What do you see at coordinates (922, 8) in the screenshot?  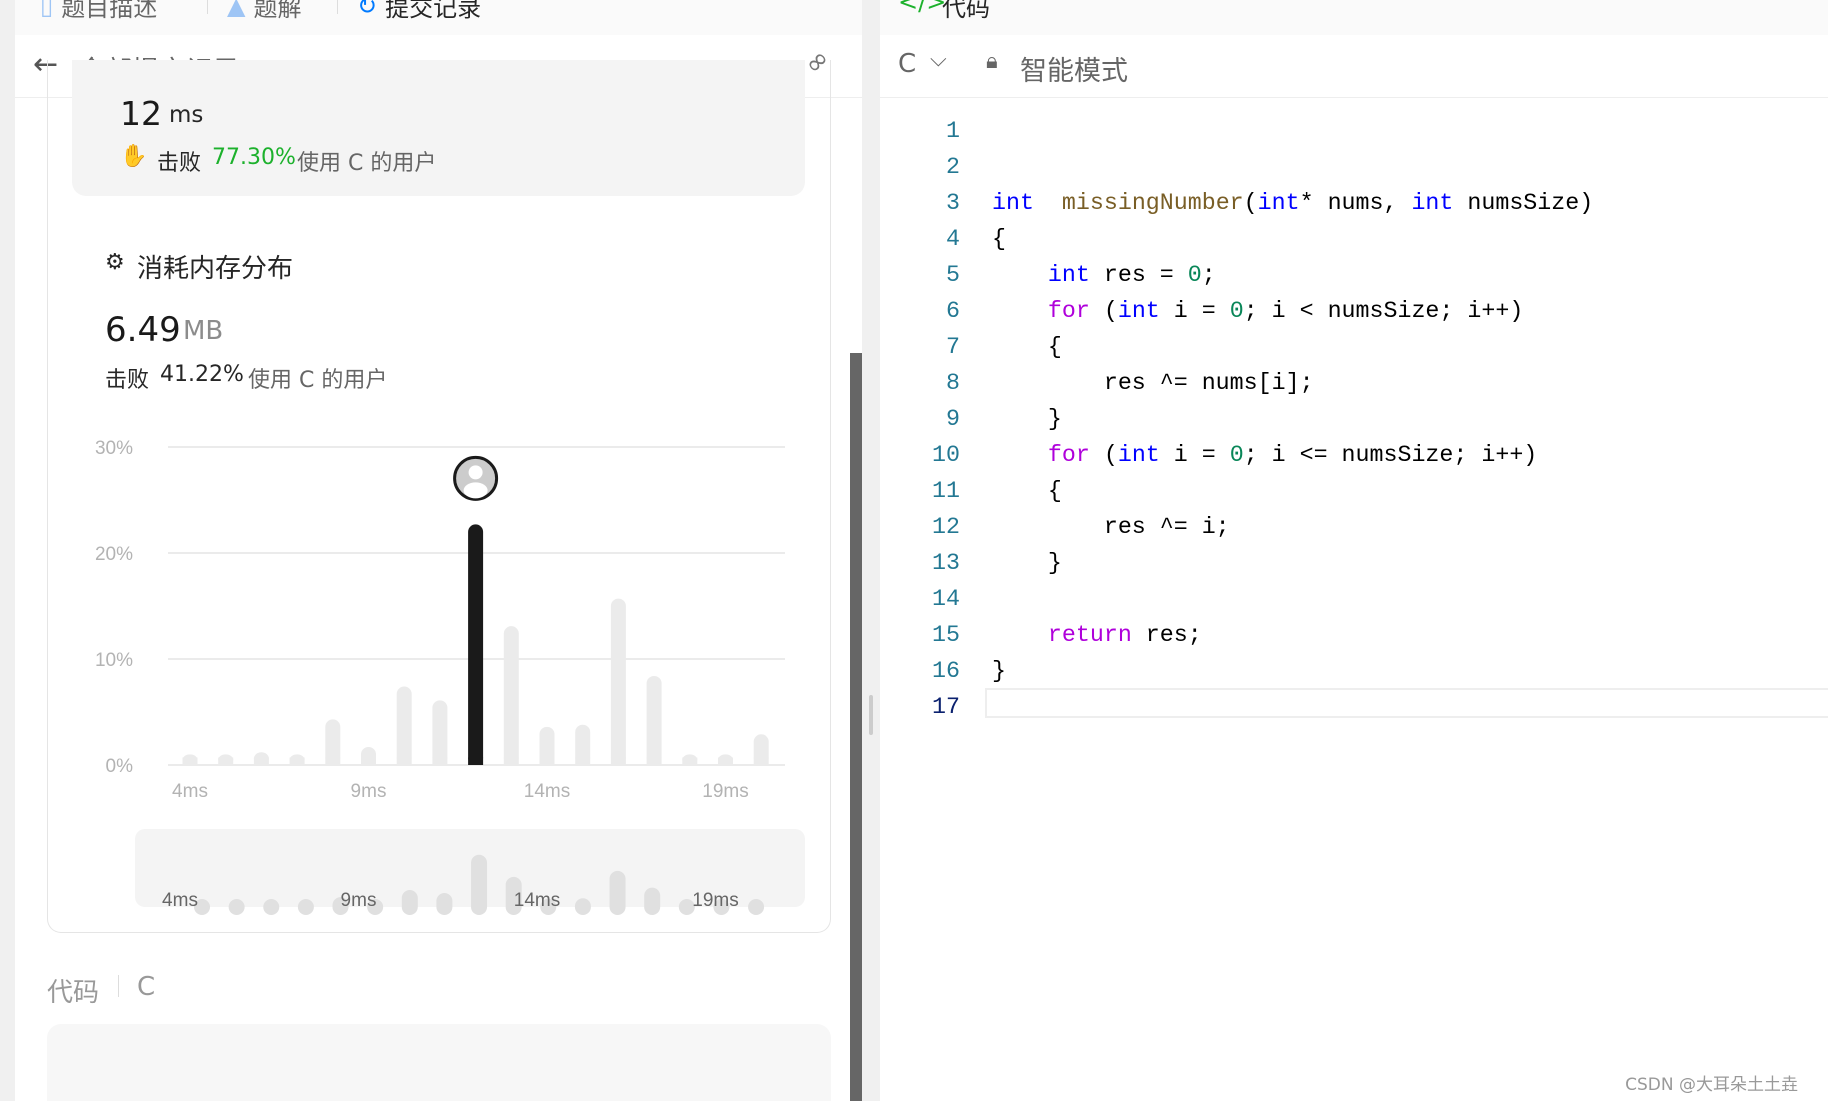 I see `code-icon: </>` at bounding box center [922, 8].